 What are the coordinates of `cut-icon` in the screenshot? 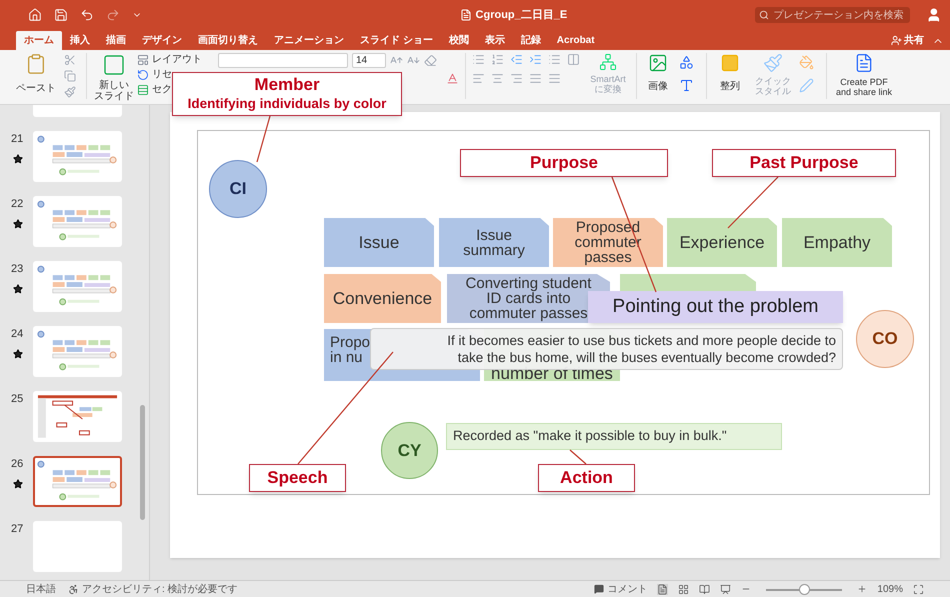 It's located at (70, 60).